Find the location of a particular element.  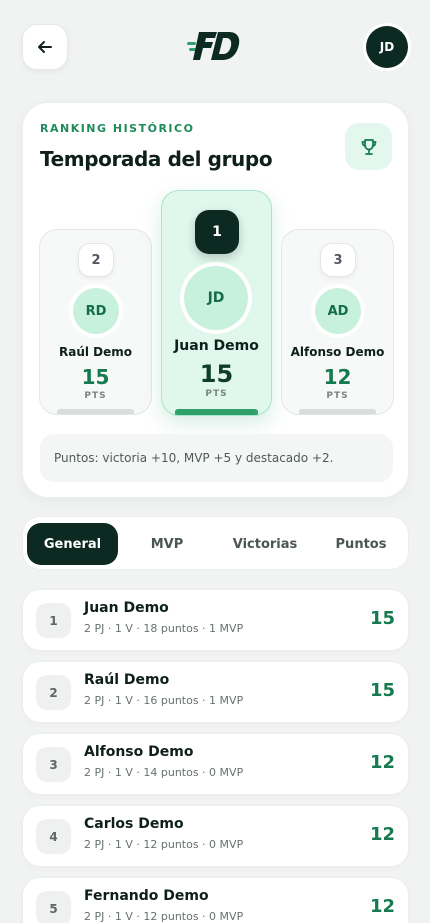

avatar: JD is located at coordinates (216, 298).